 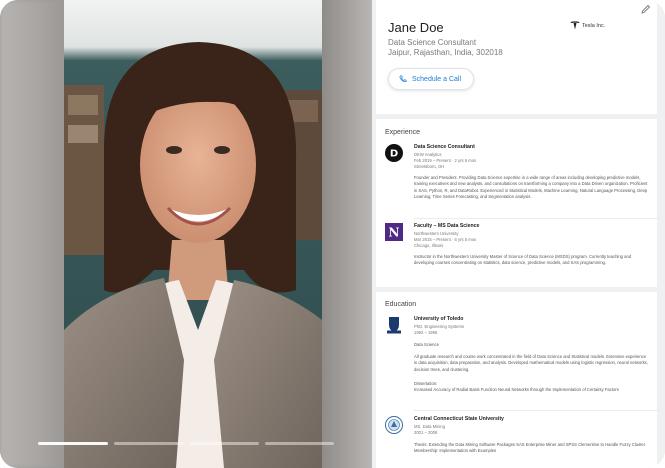 I want to click on profile-location: Jaipur, Rajasthan, India, 302018, so click(x=445, y=52).